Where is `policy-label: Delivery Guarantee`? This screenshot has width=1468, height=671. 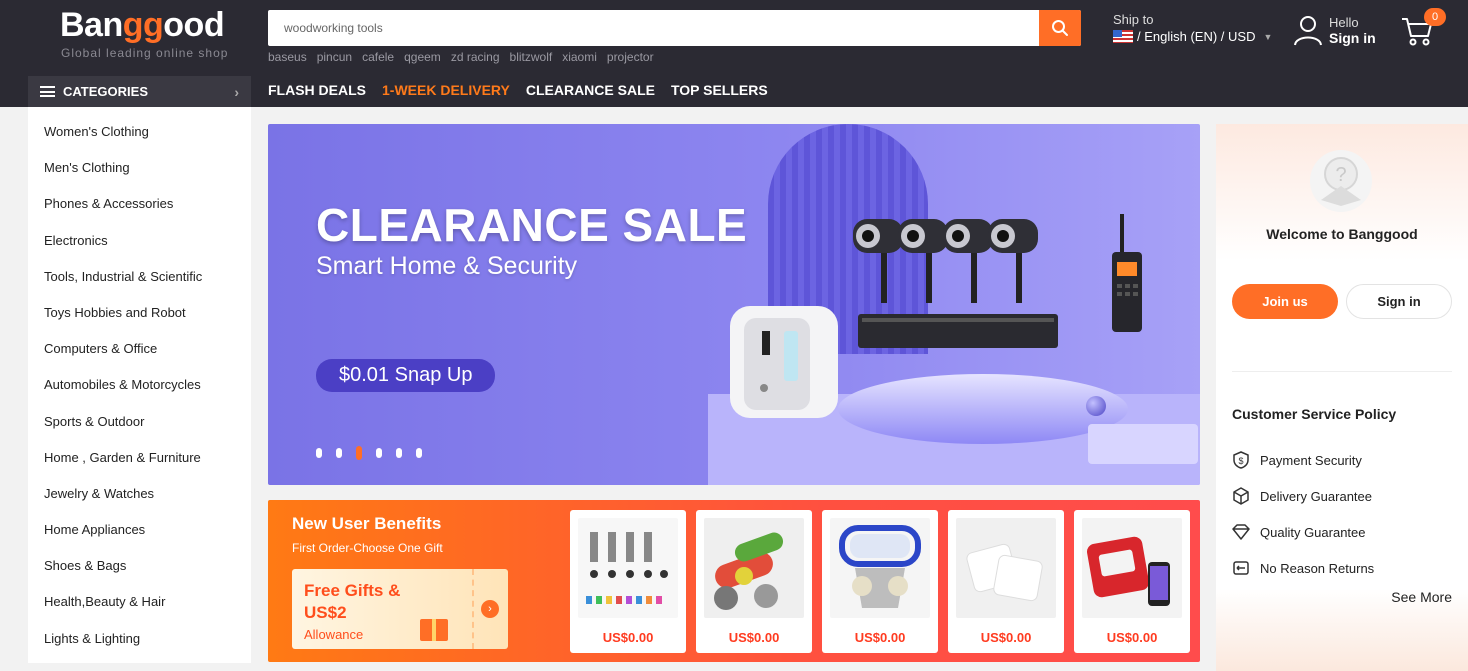 policy-label: Delivery Guarantee is located at coordinates (1316, 496).